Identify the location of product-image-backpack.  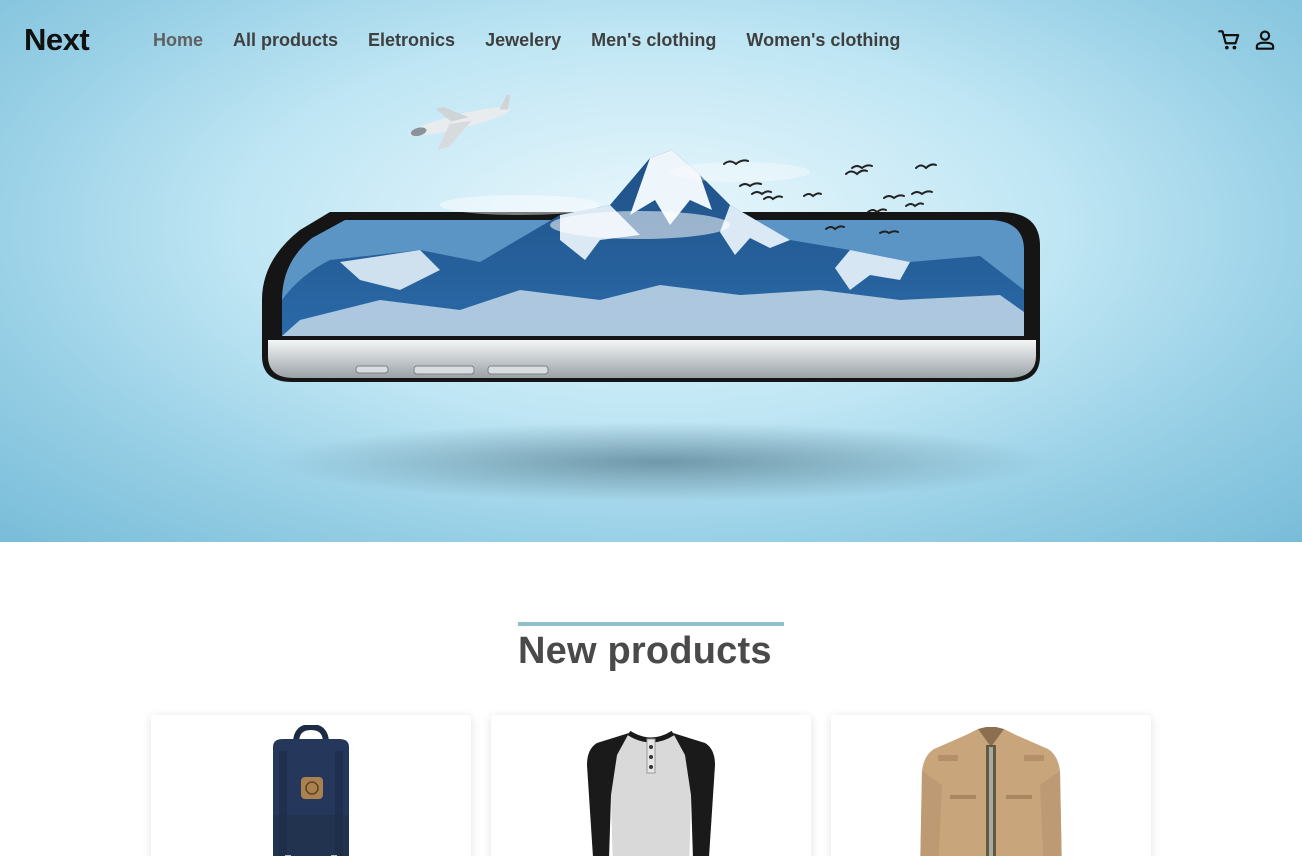
(311, 790).